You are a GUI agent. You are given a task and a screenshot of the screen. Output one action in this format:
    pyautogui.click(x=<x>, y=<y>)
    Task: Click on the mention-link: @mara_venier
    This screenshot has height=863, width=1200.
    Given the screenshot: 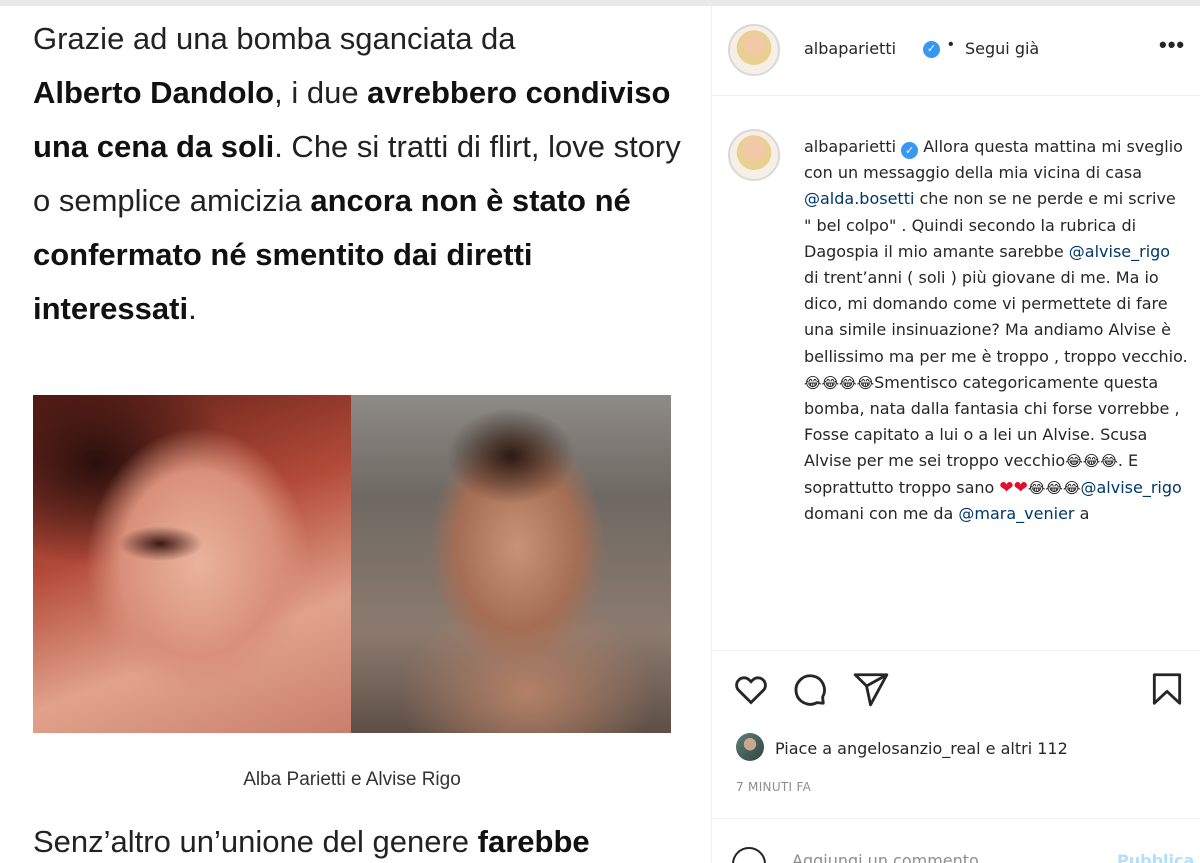 What is the action you would take?
    pyautogui.click(x=1016, y=513)
    